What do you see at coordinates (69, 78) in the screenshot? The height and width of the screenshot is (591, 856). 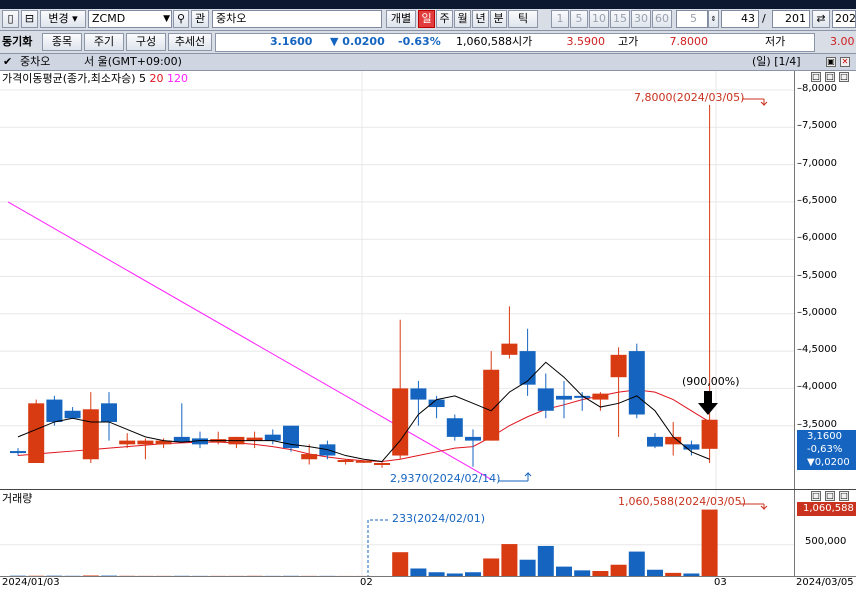 I see `indicator-label: 가격이동평균(종가,최소자승)` at bounding box center [69, 78].